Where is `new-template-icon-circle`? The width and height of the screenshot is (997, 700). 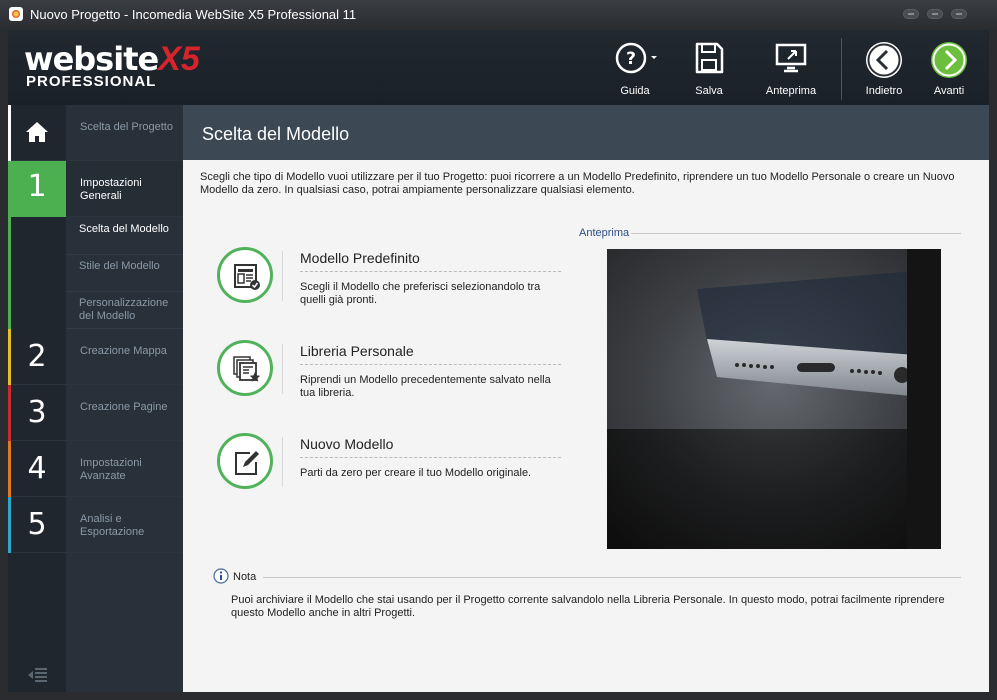 new-template-icon-circle is located at coordinates (245, 461).